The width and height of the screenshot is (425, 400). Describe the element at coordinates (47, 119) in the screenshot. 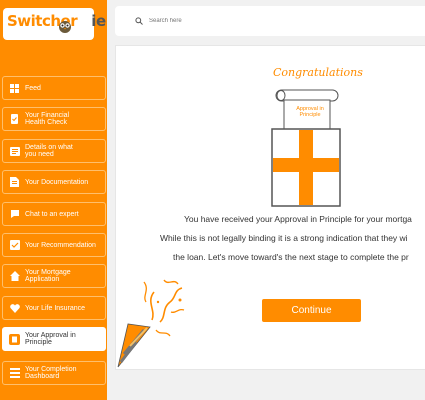

I see `sidebar-item-label: Your Financial Health Check` at that location.